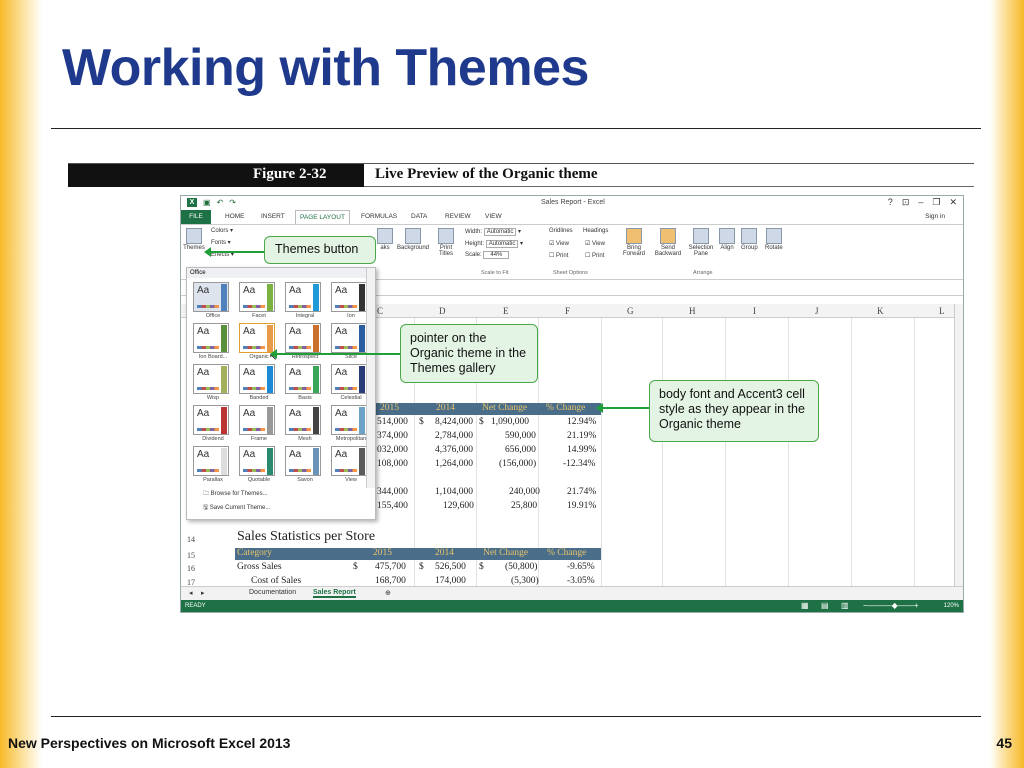  Describe the element at coordinates (446, 242) in the screenshot. I see `print-titles-button: Print Titles` at that location.